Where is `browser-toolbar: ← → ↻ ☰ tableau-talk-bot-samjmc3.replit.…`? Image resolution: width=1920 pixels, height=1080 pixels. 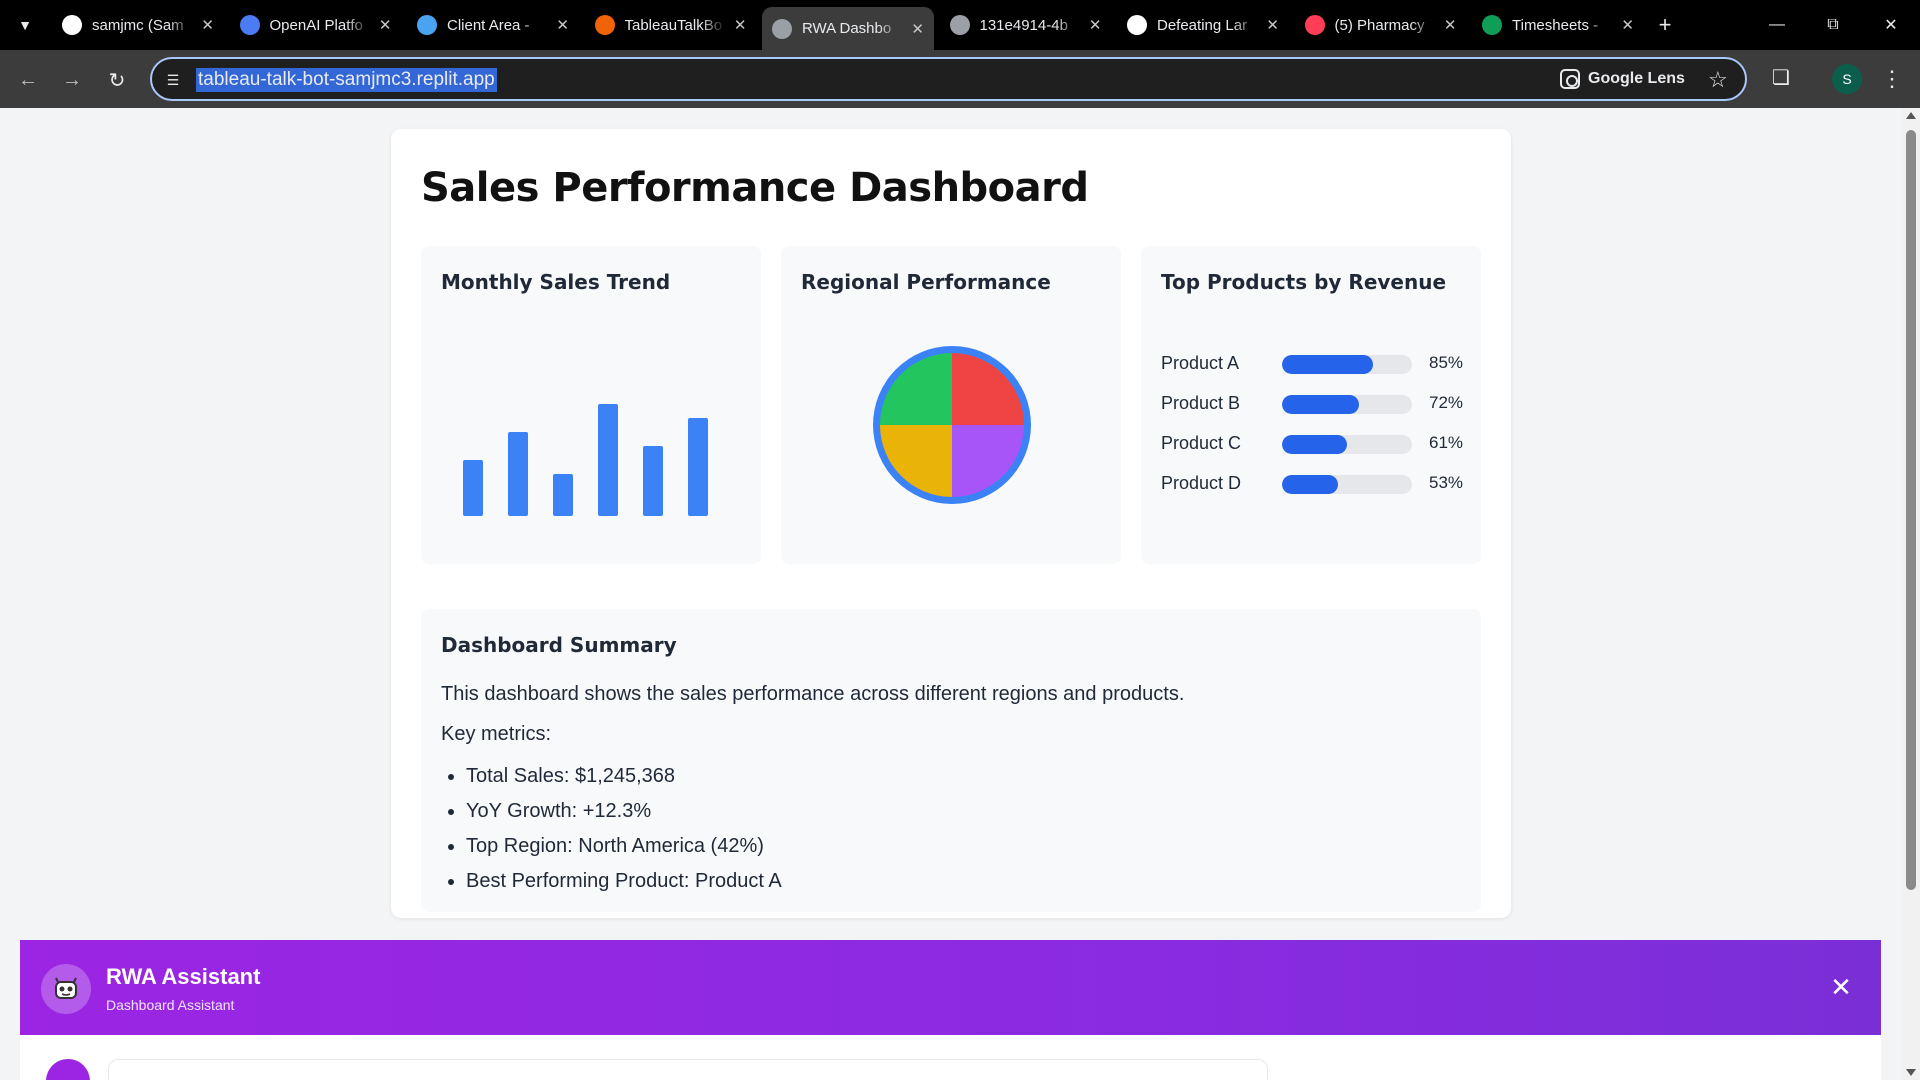
browser-toolbar: ← → ↻ ☰ tableau-talk-bot-samjmc3.replit.… is located at coordinates (960, 79).